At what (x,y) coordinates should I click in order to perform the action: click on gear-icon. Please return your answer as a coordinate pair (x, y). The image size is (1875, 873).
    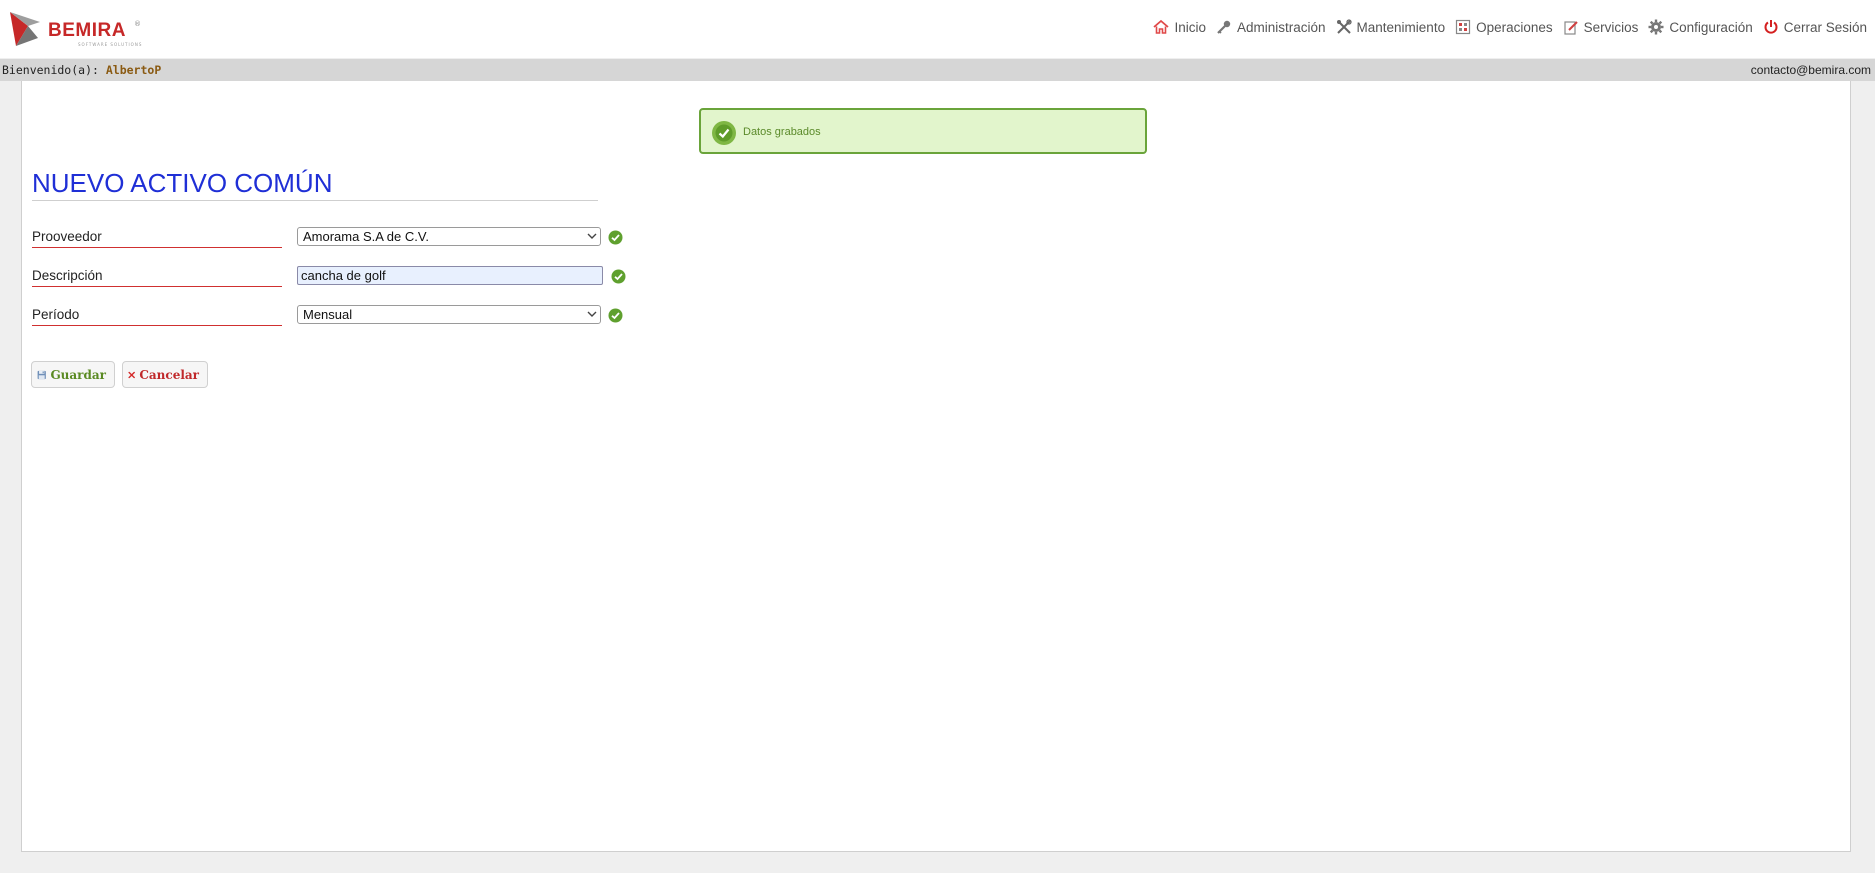
    Looking at the image, I should click on (1656, 27).